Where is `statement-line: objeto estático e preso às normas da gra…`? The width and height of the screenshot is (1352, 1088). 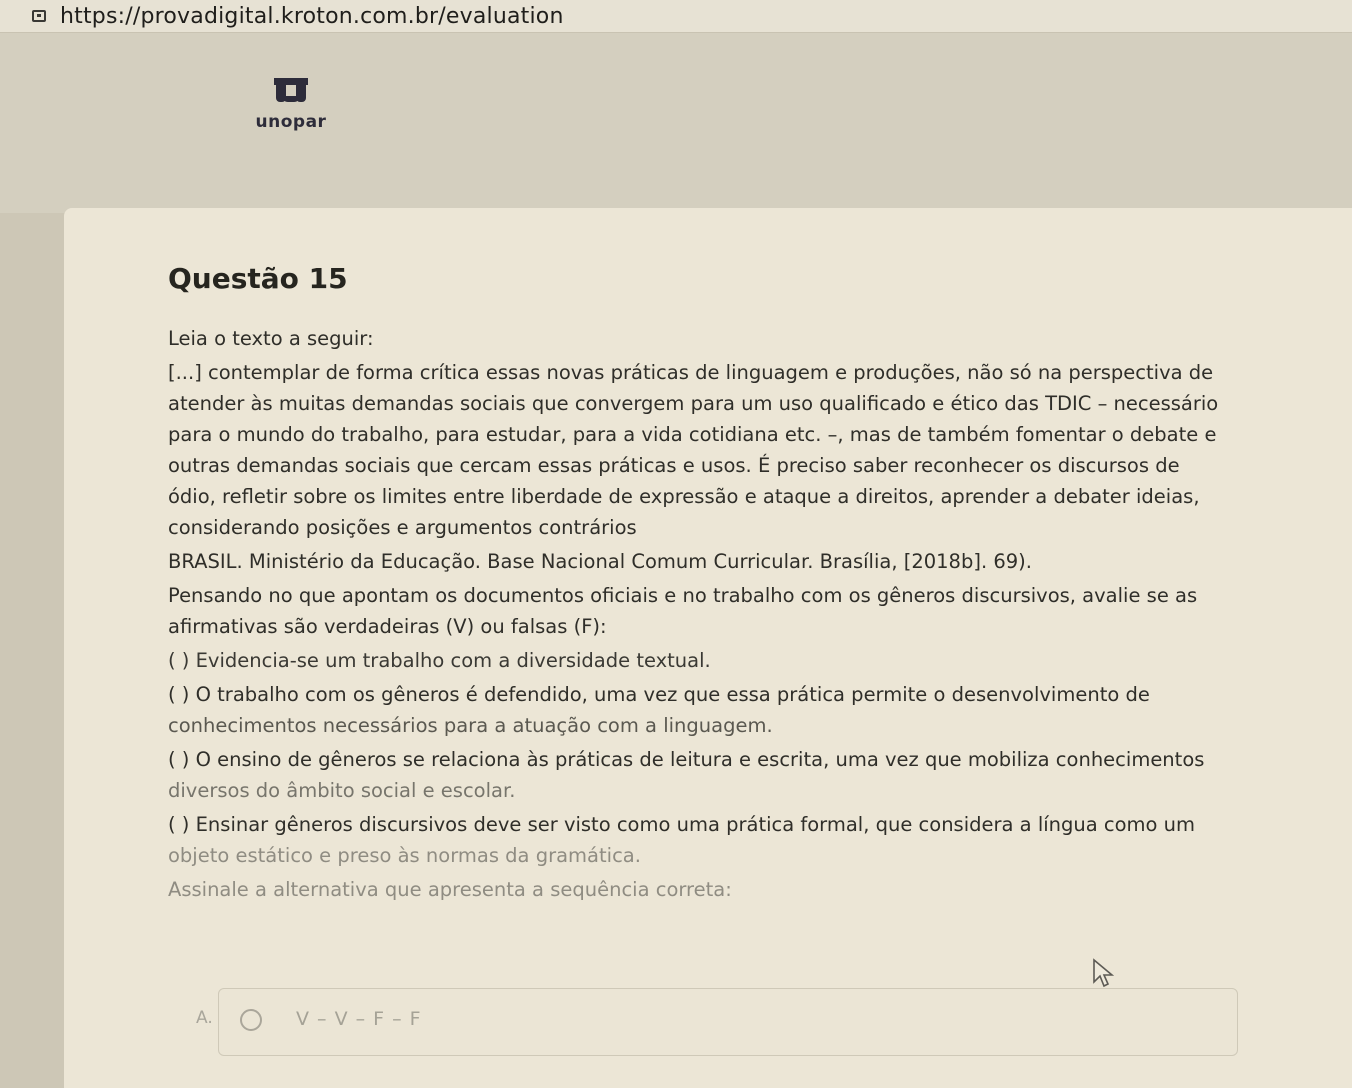
statement-line: objeto estático e preso às normas da gra… is located at coordinates (404, 855).